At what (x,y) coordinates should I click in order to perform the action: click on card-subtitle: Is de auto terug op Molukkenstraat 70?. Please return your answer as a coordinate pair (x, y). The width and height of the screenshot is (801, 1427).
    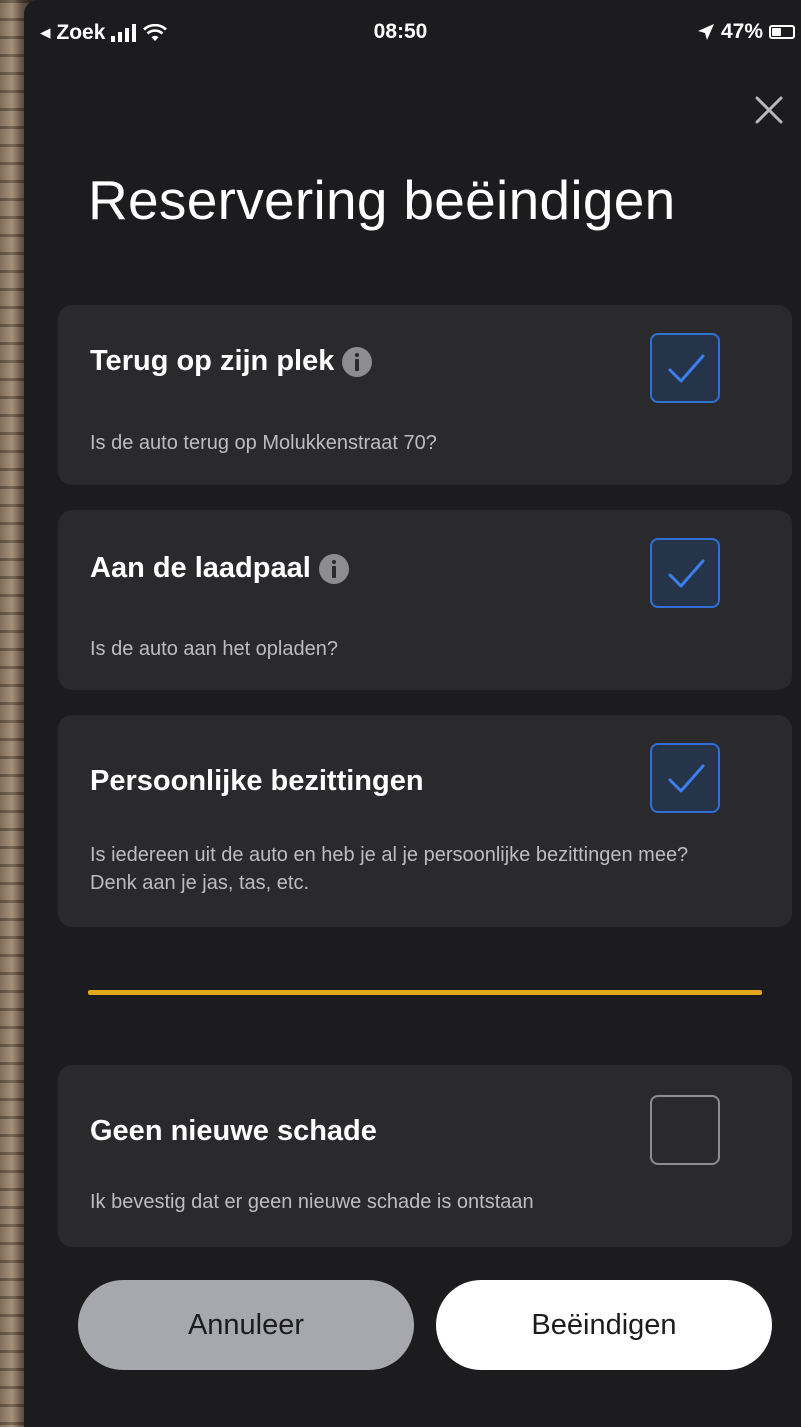
    Looking at the image, I should click on (263, 443).